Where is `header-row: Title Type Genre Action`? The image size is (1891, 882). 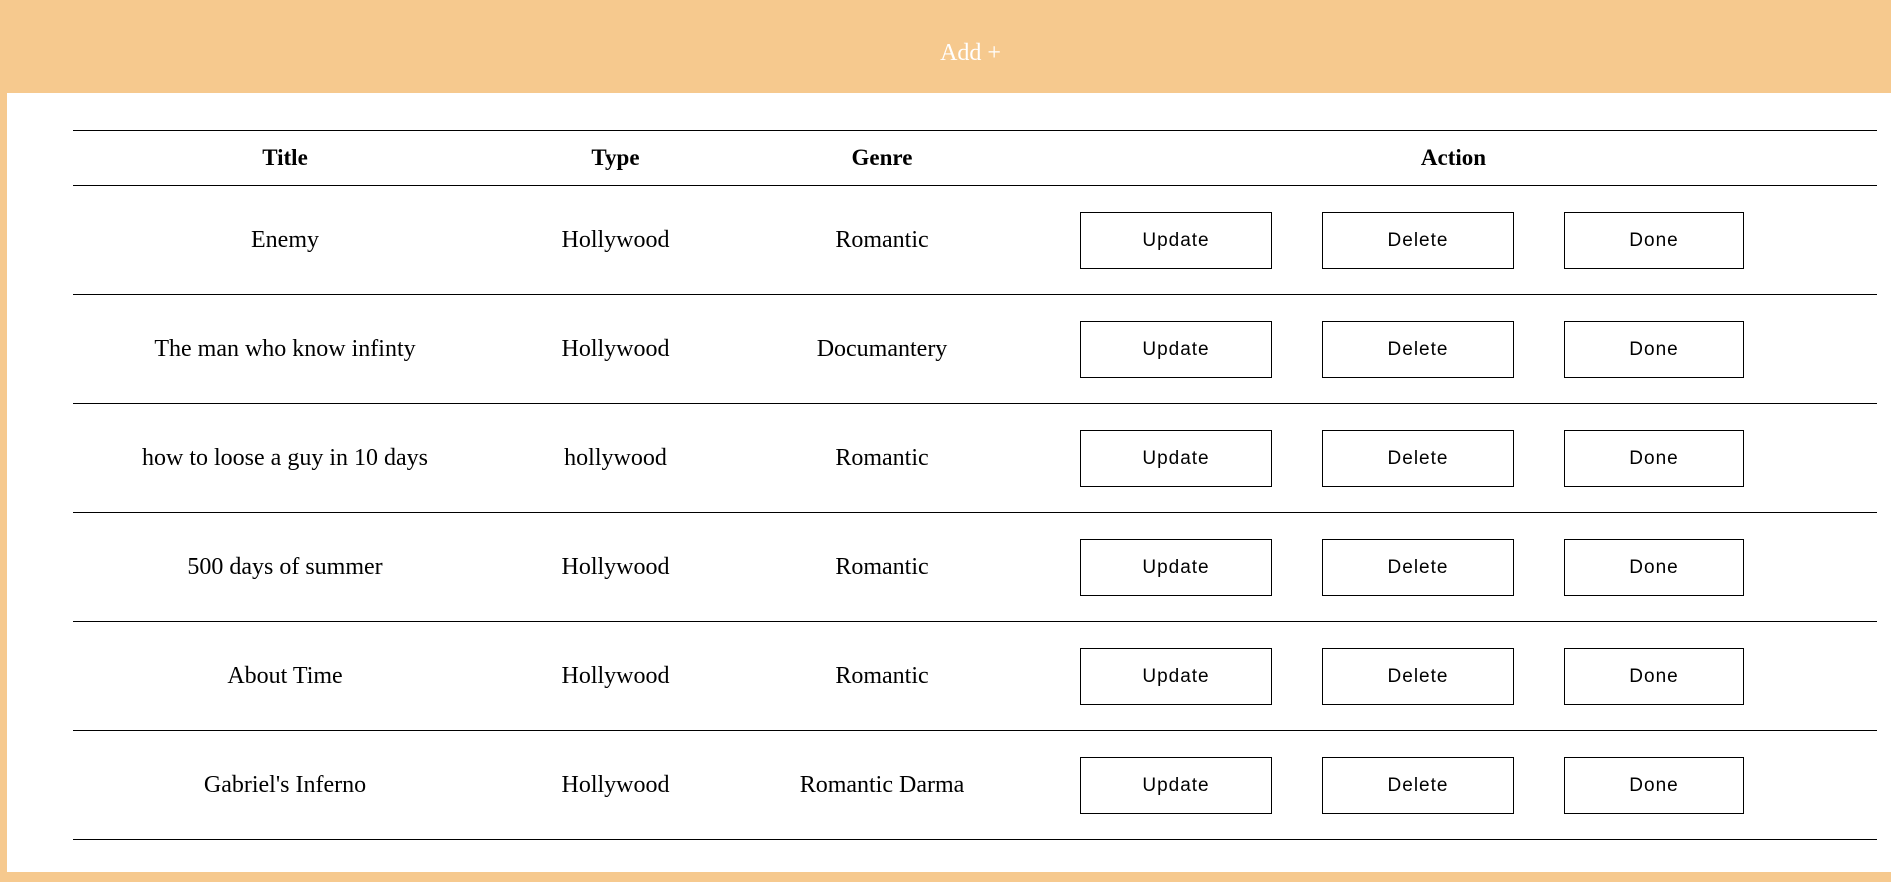 header-row: Title Type Genre Action is located at coordinates (975, 158).